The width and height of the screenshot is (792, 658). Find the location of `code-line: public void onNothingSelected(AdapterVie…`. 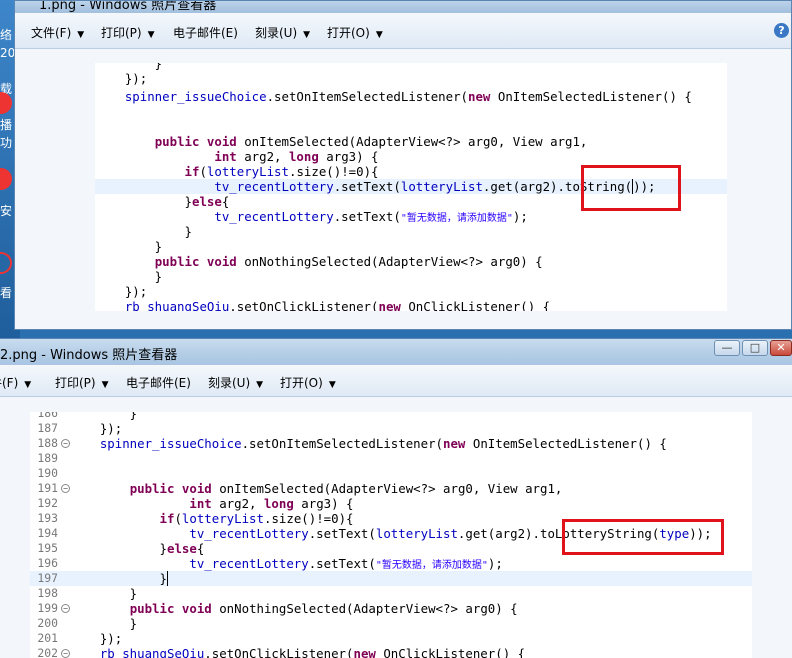

code-line: public void onNothingSelected(AdapterVie… is located at coordinates (348, 261).